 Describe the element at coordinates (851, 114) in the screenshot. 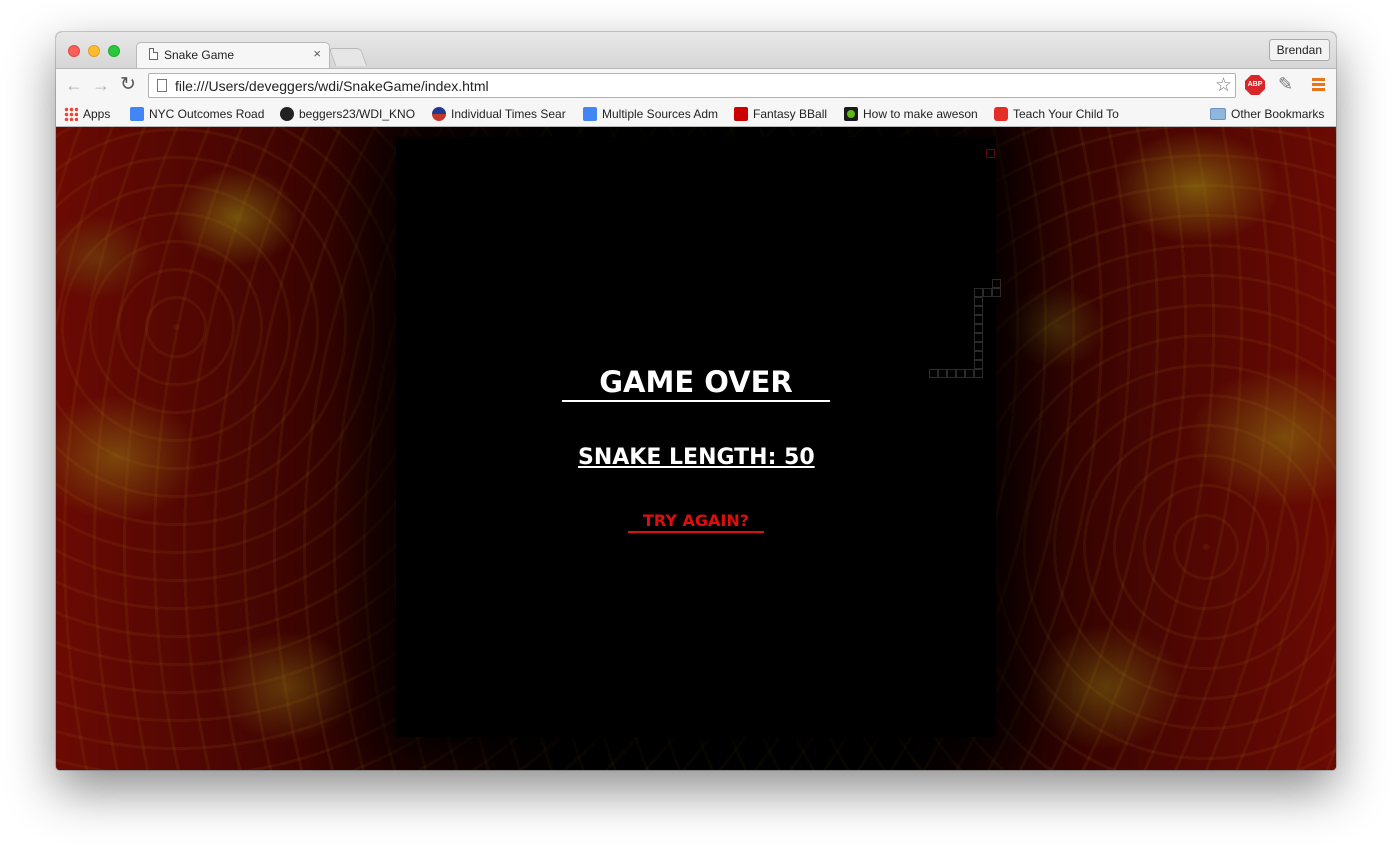

I see `green-dot-icon` at that location.